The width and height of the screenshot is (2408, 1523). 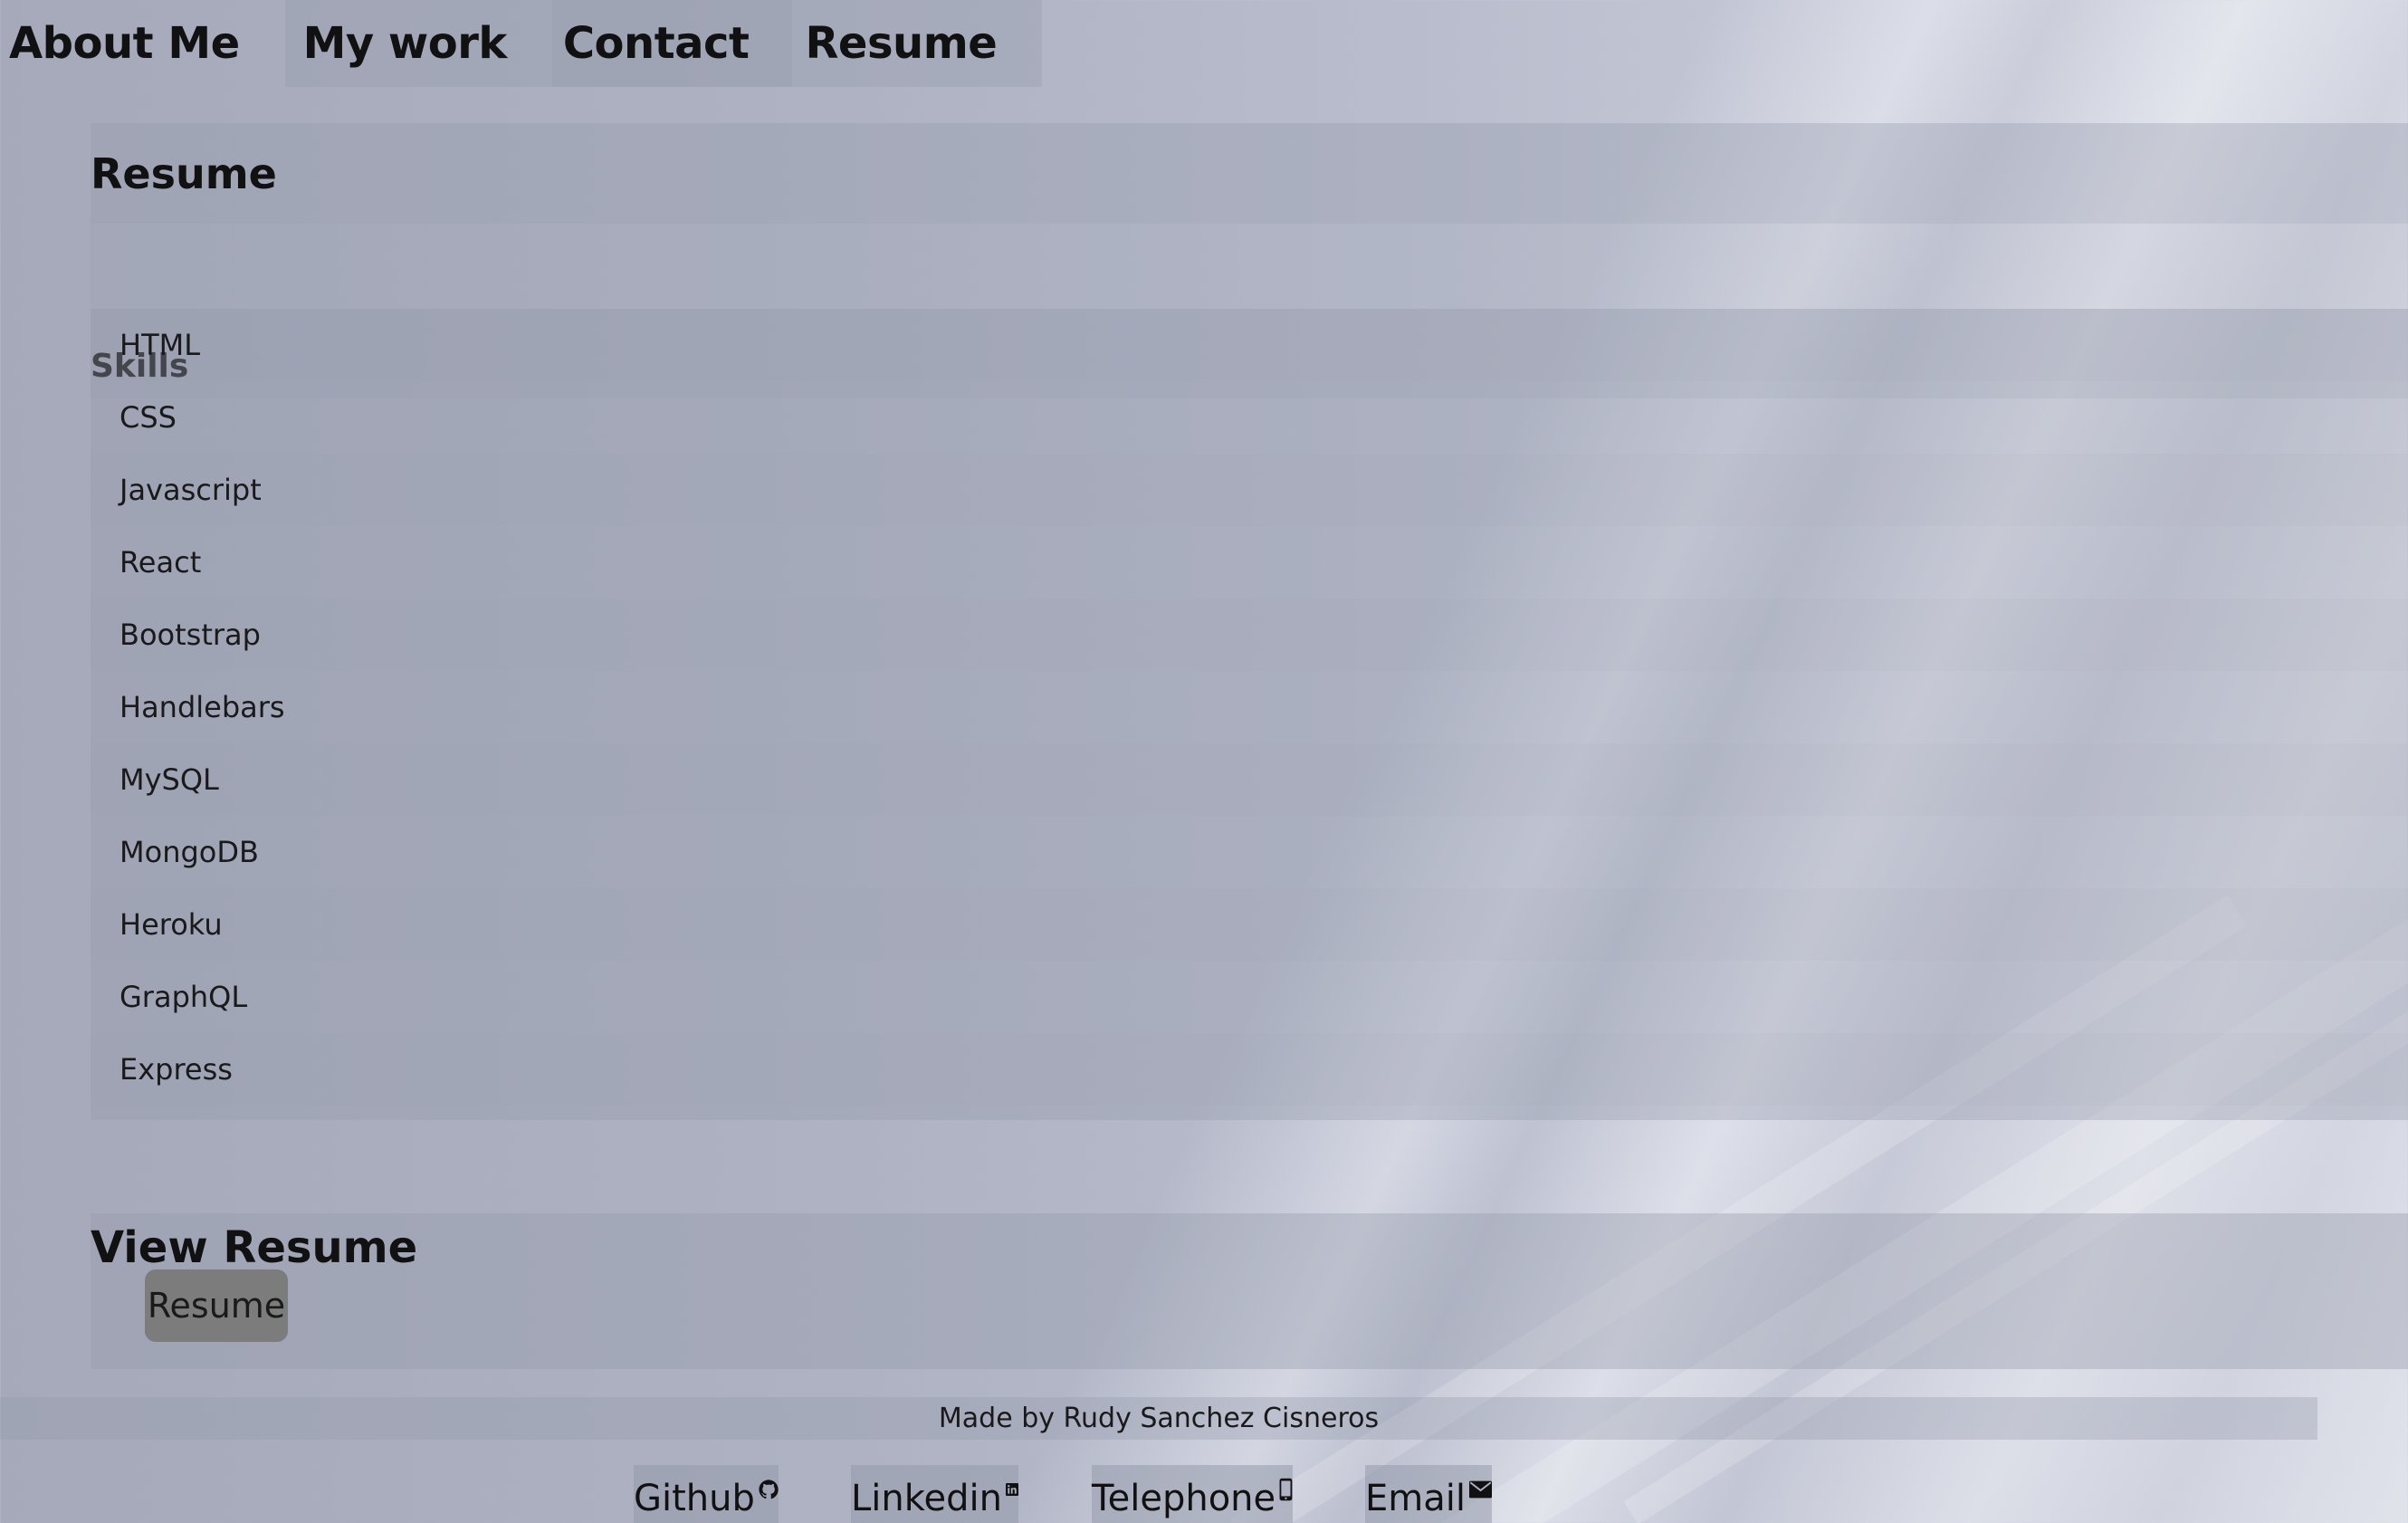 What do you see at coordinates (202, 707) in the screenshot?
I see `skill-item: Handlebars` at bounding box center [202, 707].